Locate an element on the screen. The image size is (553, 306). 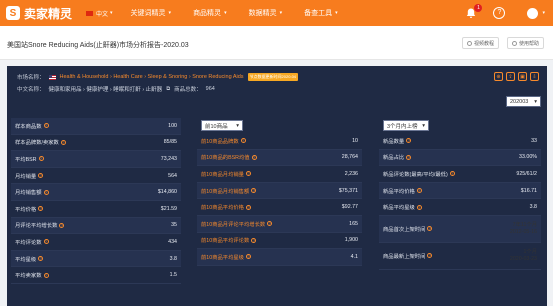
image-icon: ▣ is located at coordinates (522, 76).